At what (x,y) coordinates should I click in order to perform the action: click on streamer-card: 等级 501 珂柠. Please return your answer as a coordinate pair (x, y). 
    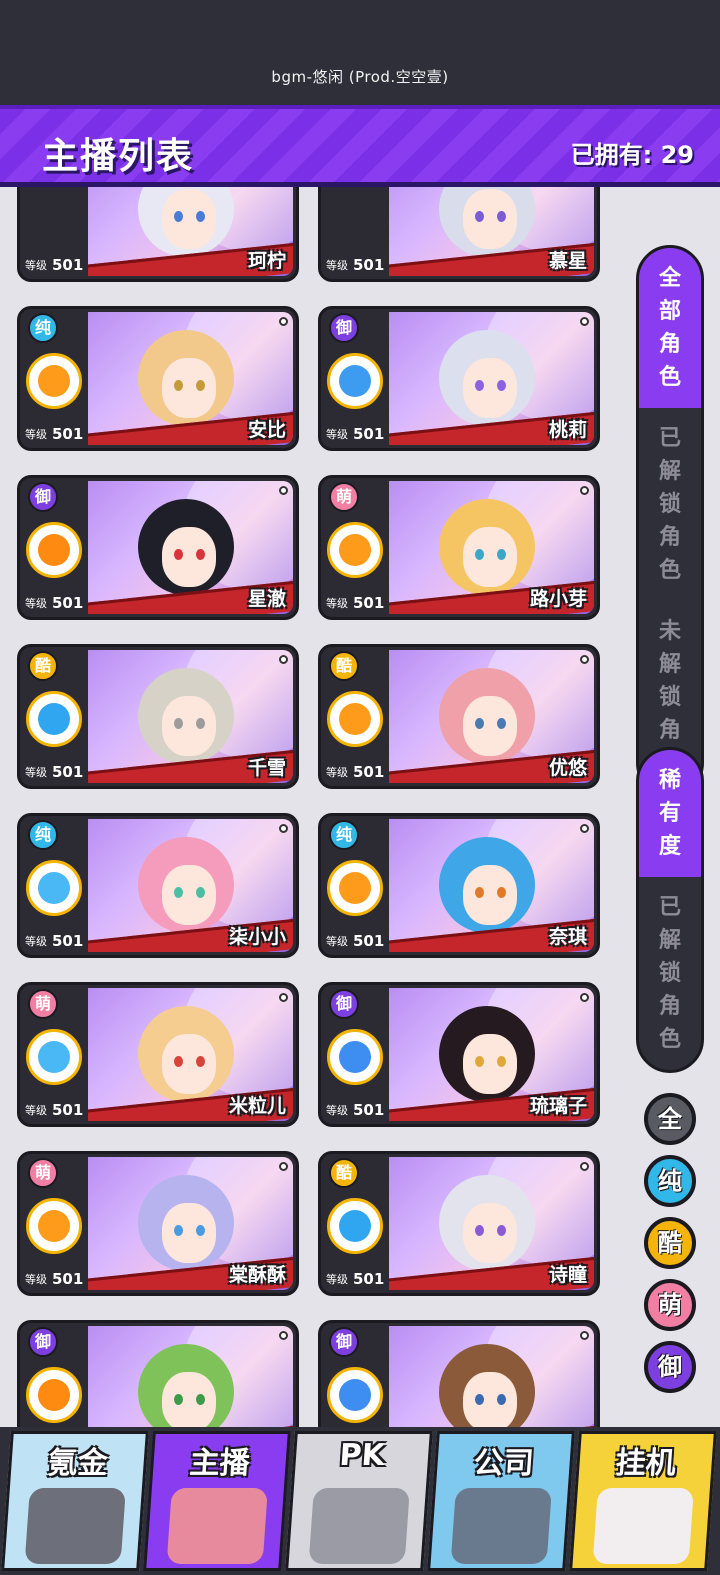
    Looking at the image, I should click on (158, 234).